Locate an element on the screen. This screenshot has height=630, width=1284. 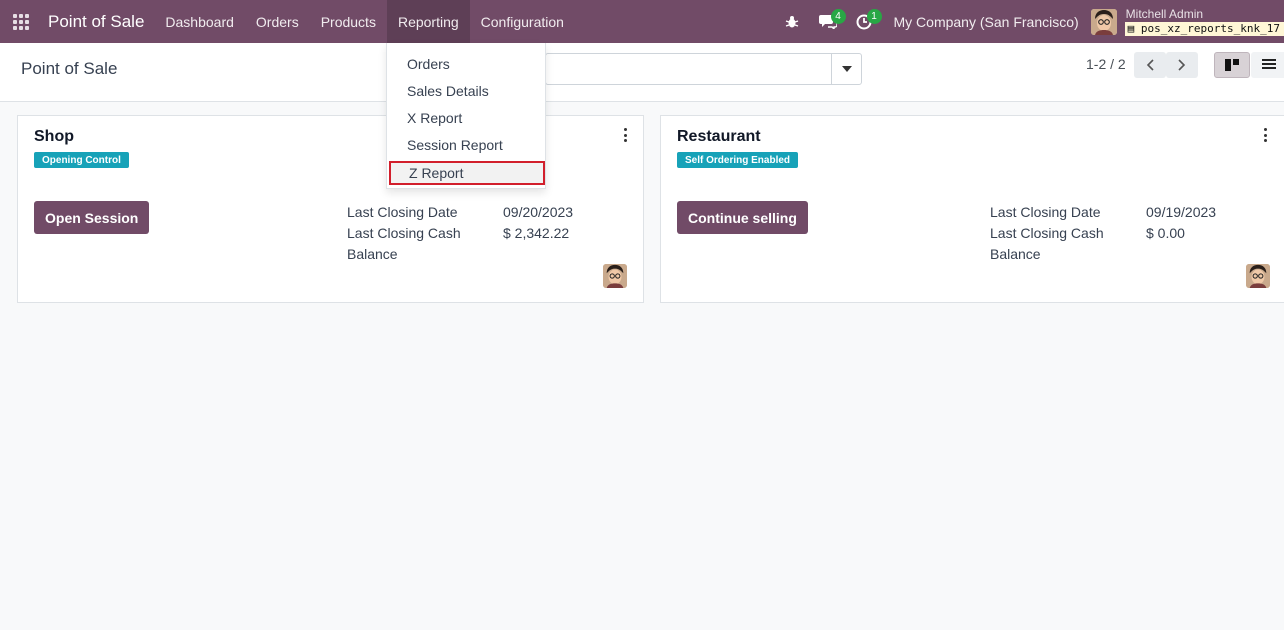
menu-dashboard: Dashboard is located at coordinates (199, 21).